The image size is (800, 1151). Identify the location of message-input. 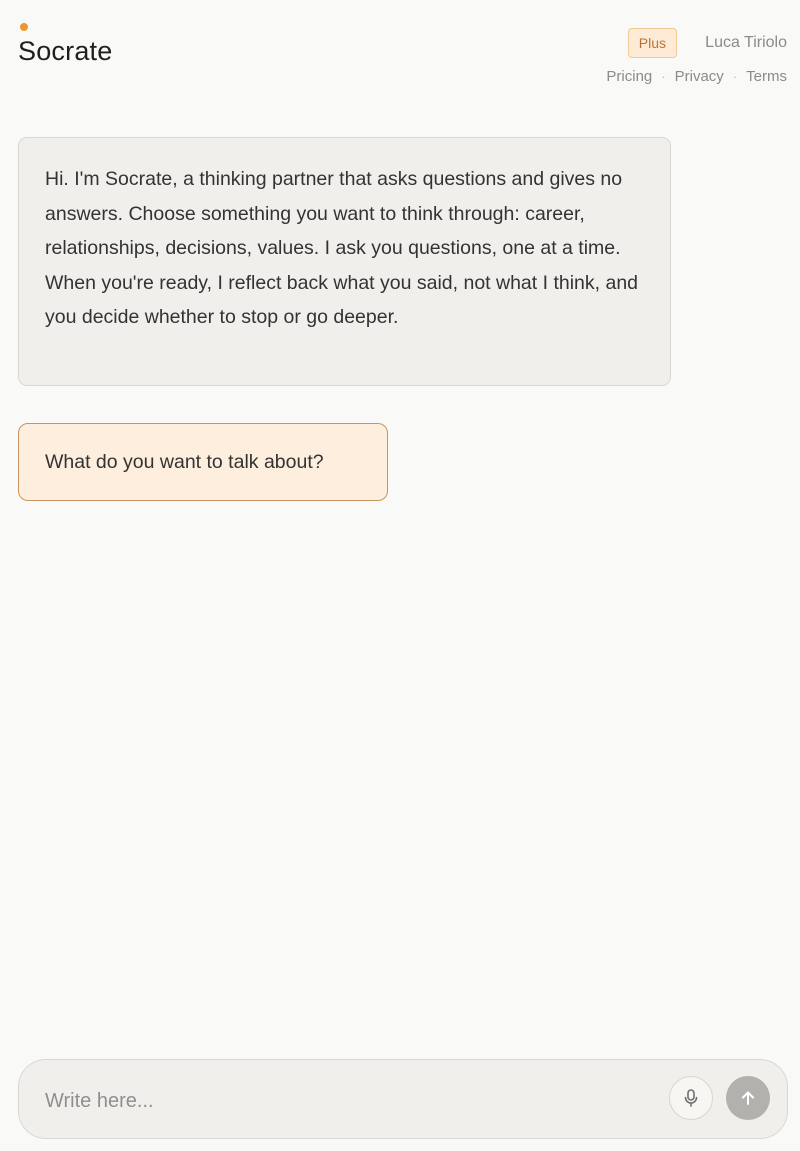
(345, 1101).